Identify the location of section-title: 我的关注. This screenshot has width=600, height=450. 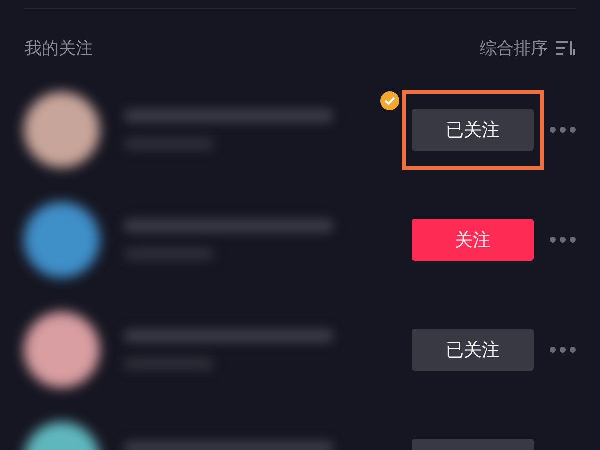
(59, 49).